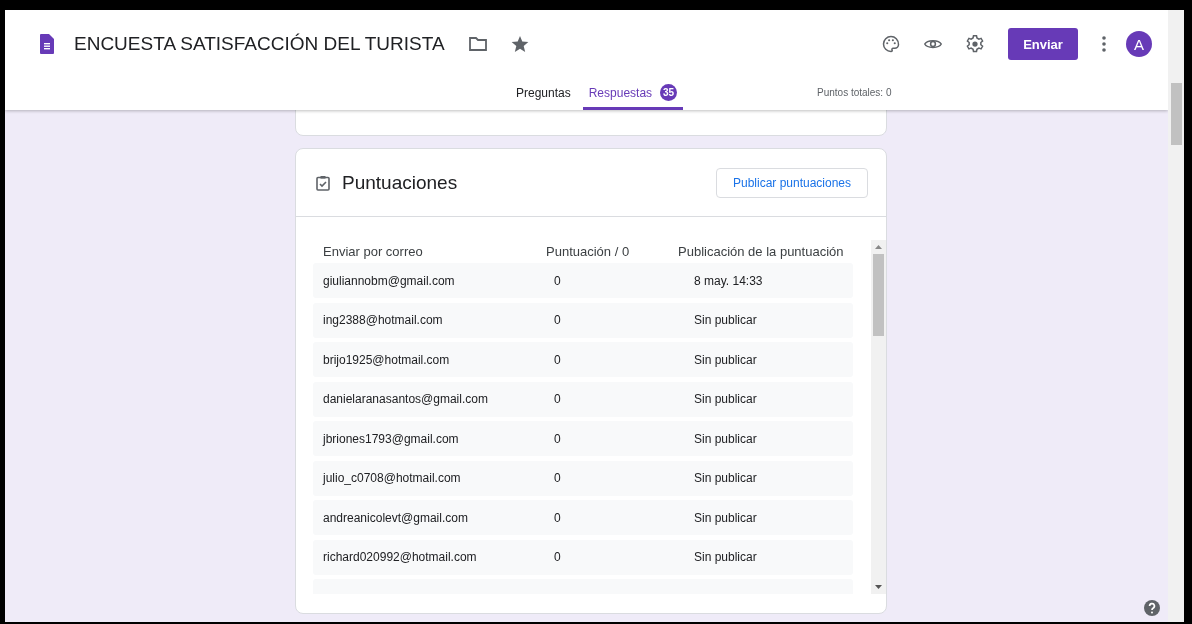 Image resolution: width=1192 pixels, height=624 pixels. Describe the element at coordinates (1152, 608) in the screenshot. I see `help-icon` at that location.